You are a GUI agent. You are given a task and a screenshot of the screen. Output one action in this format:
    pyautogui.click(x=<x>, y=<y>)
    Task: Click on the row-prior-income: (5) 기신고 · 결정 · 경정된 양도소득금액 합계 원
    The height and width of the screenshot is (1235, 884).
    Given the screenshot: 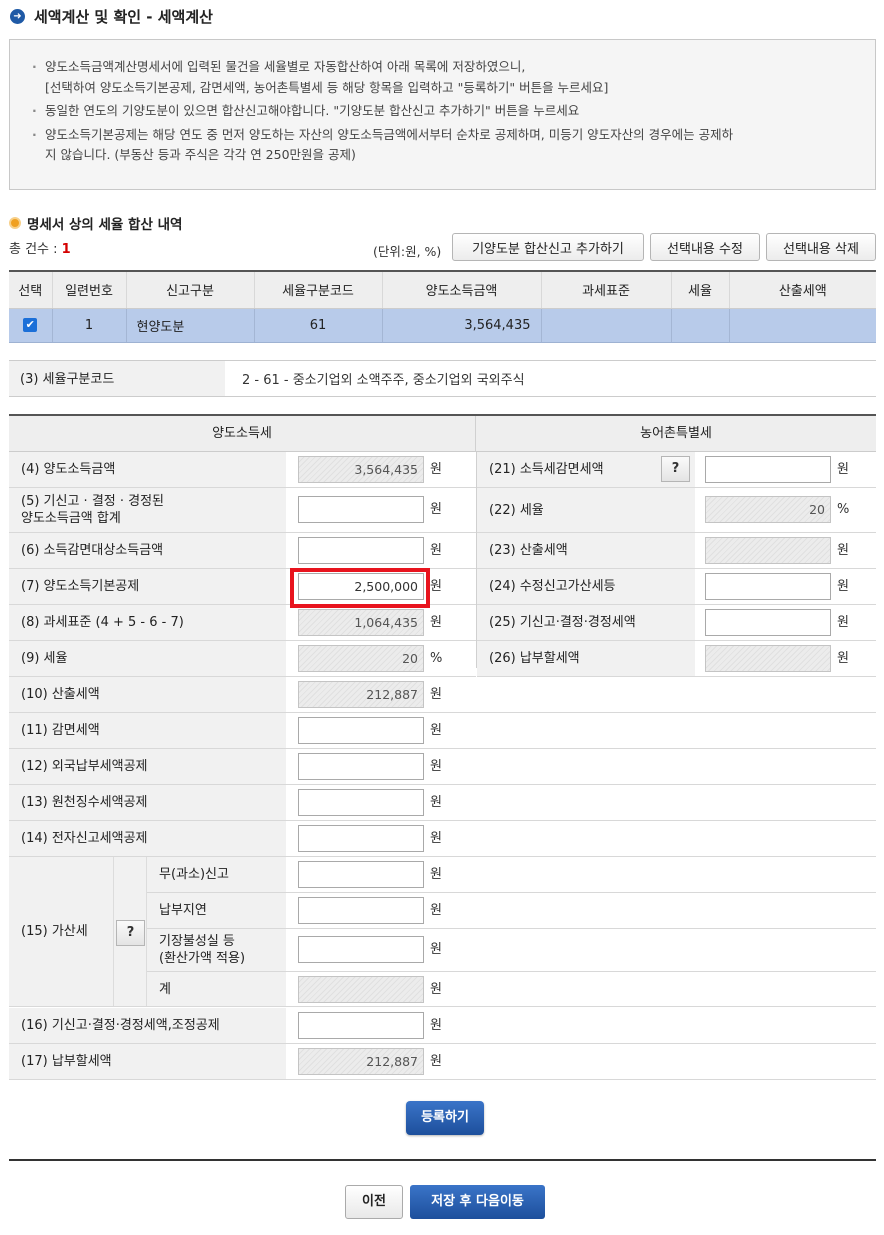 What is the action you would take?
    pyautogui.click(x=242, y=510)
    